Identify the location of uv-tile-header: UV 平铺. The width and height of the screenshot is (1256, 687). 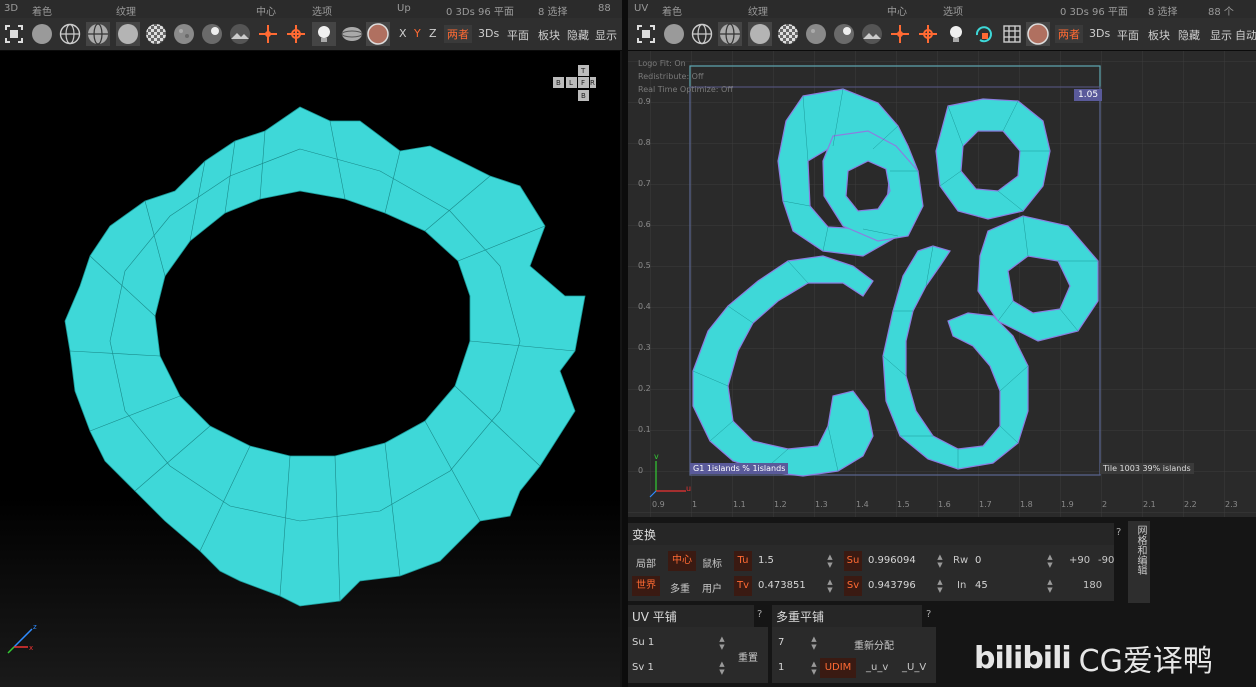
(691, 616).